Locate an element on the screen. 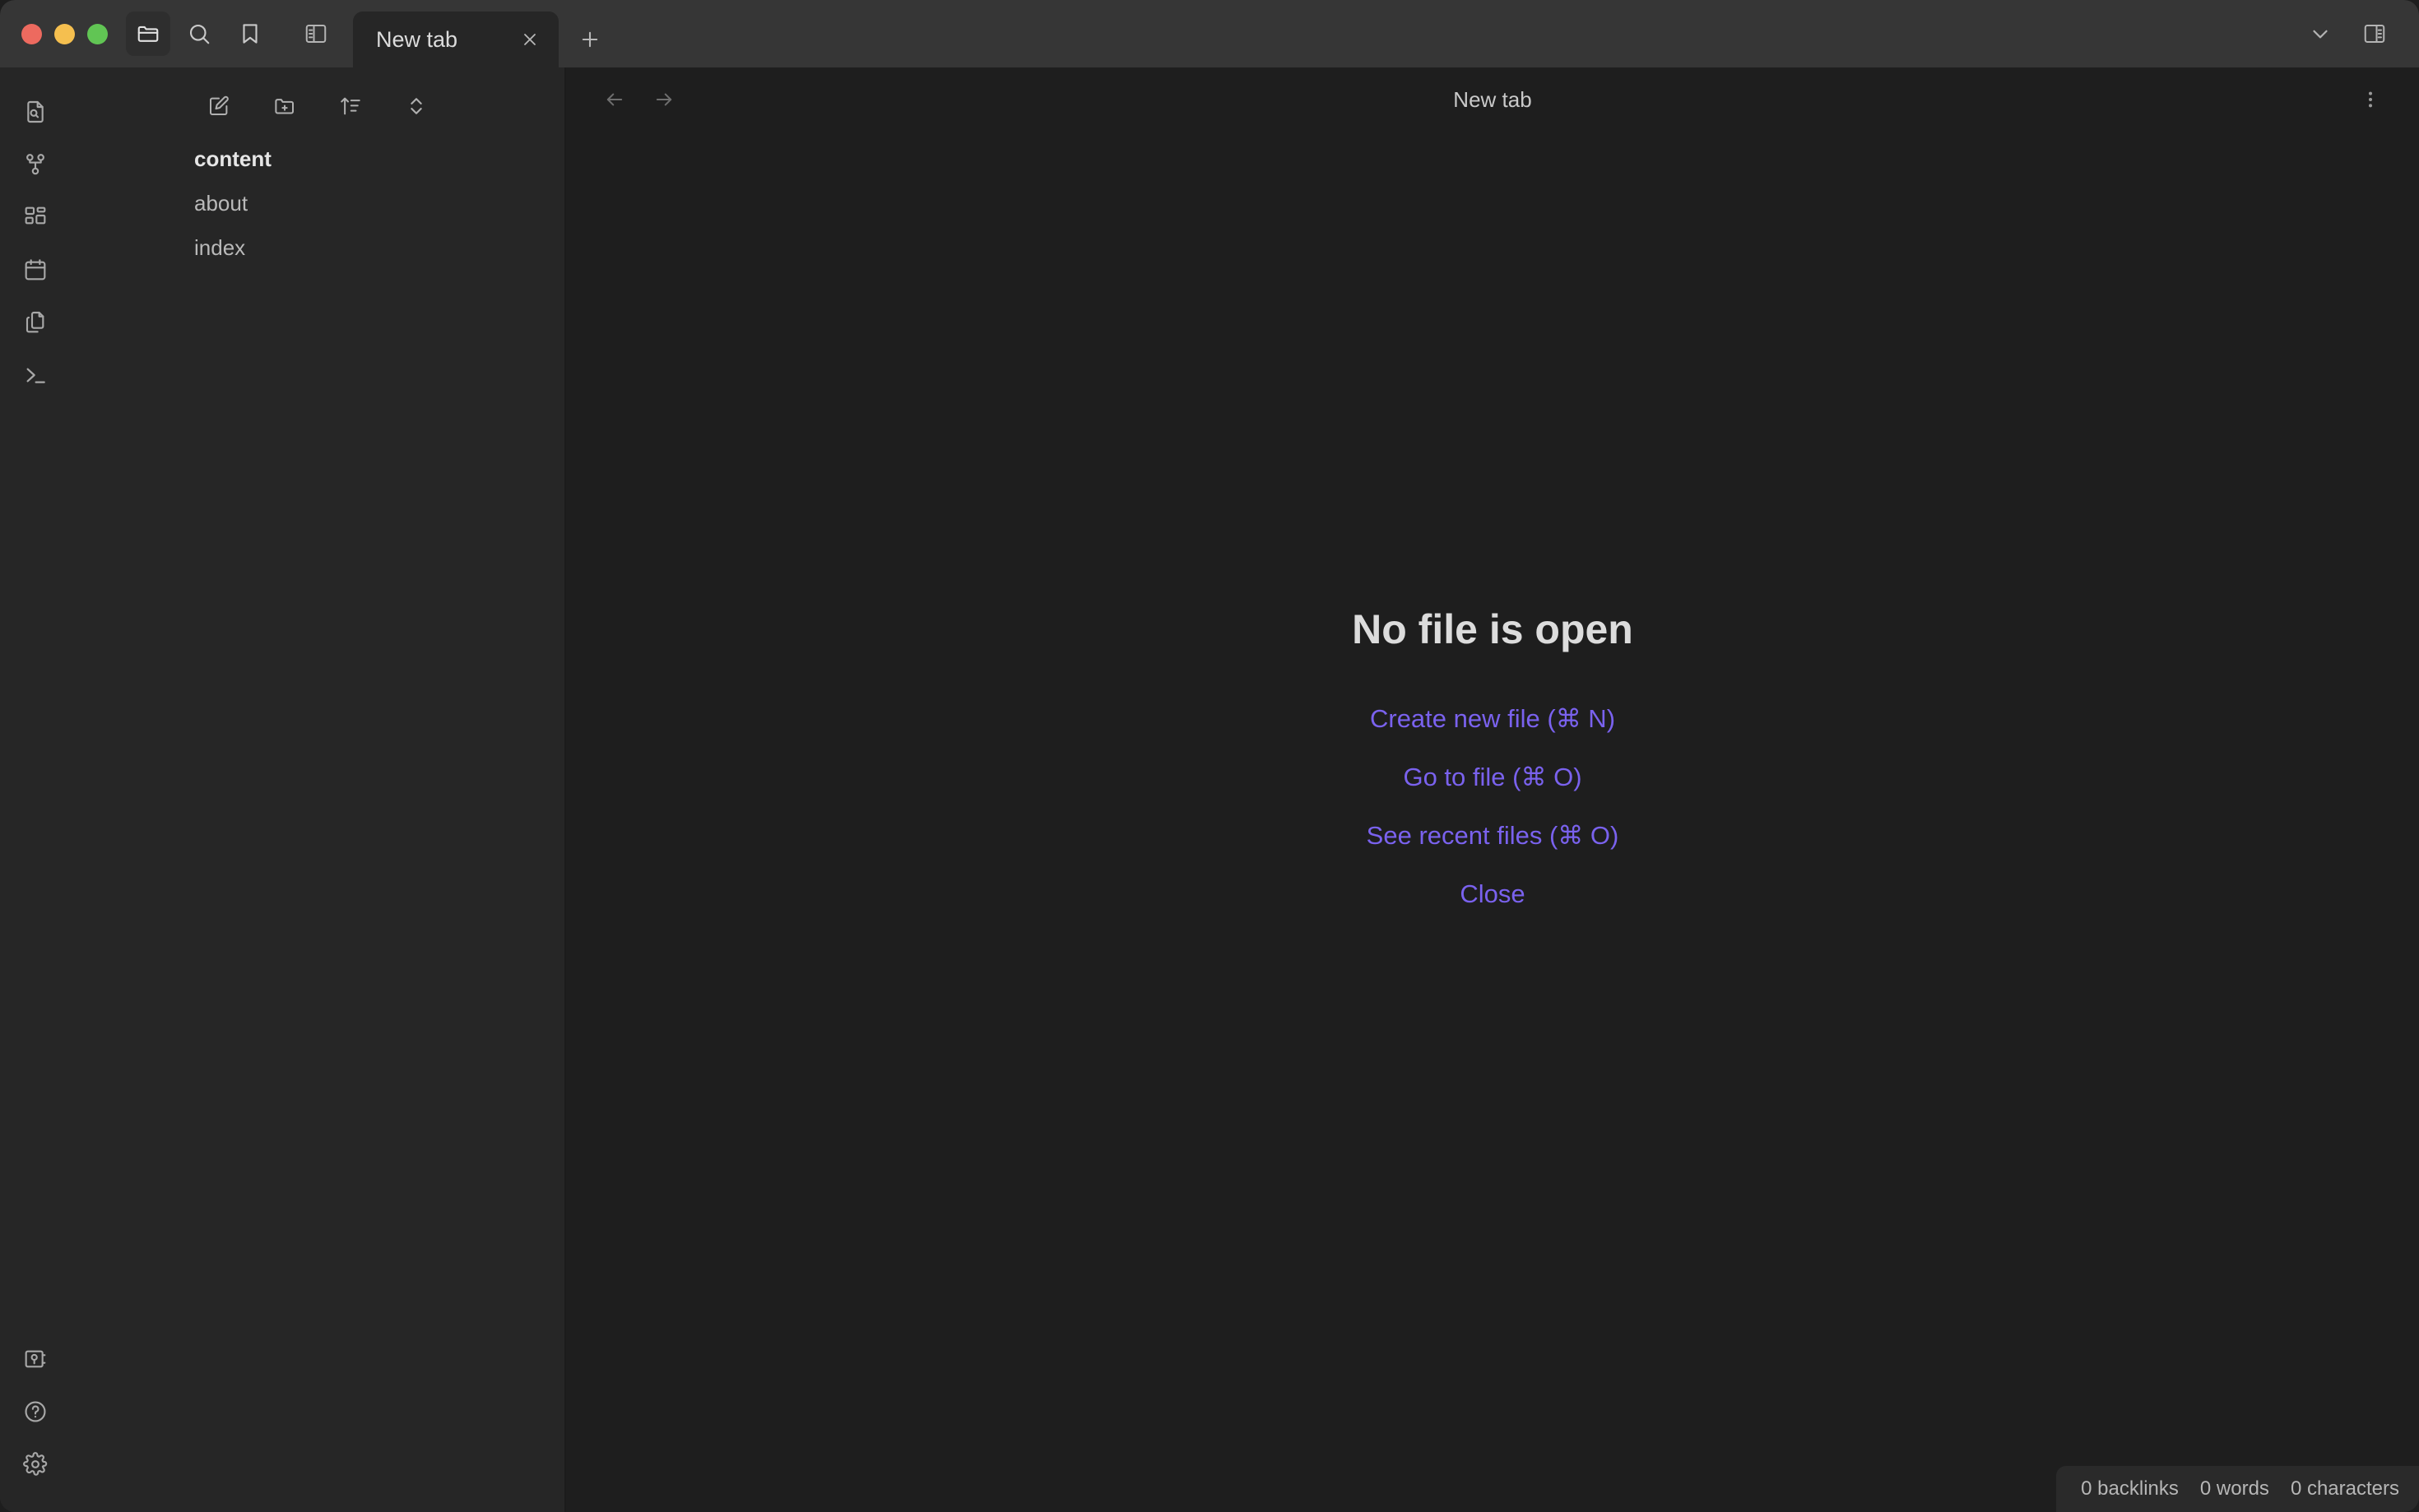  folder-icon is located at coordinates (148, 34).